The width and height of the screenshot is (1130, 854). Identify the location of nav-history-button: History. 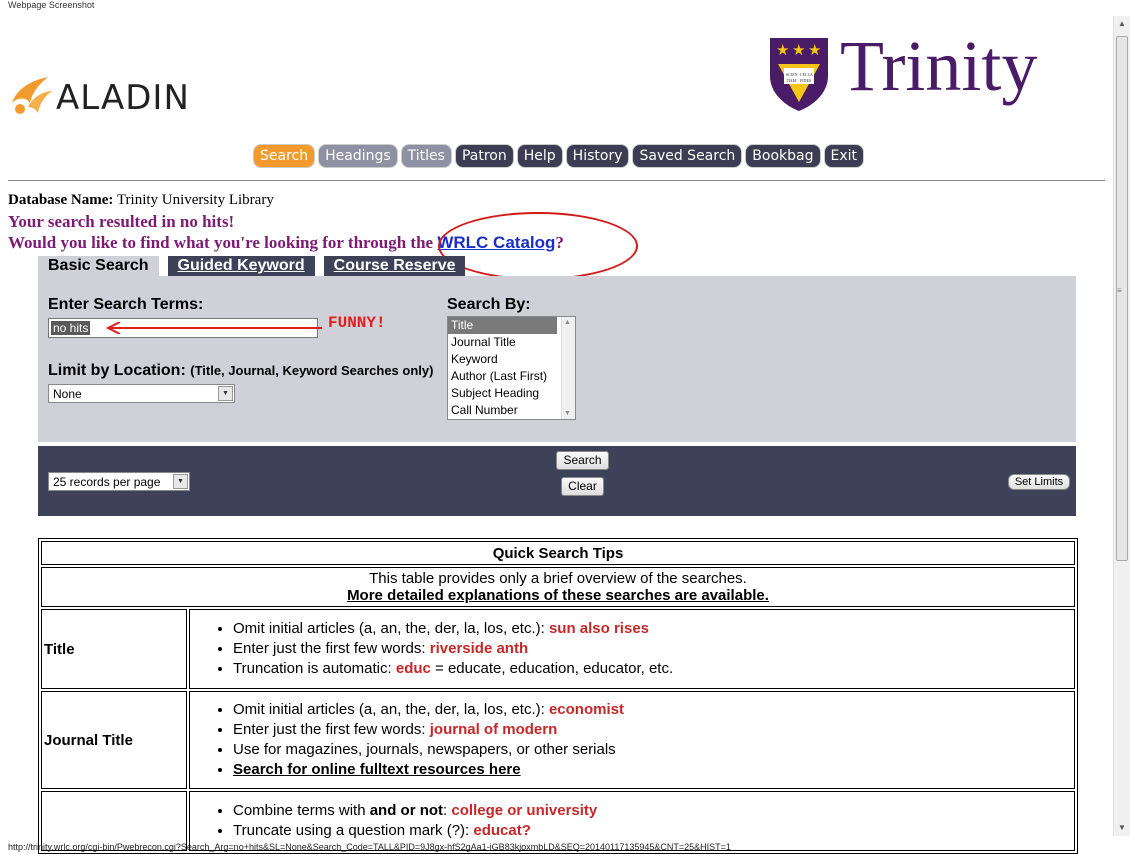
(597, 156).